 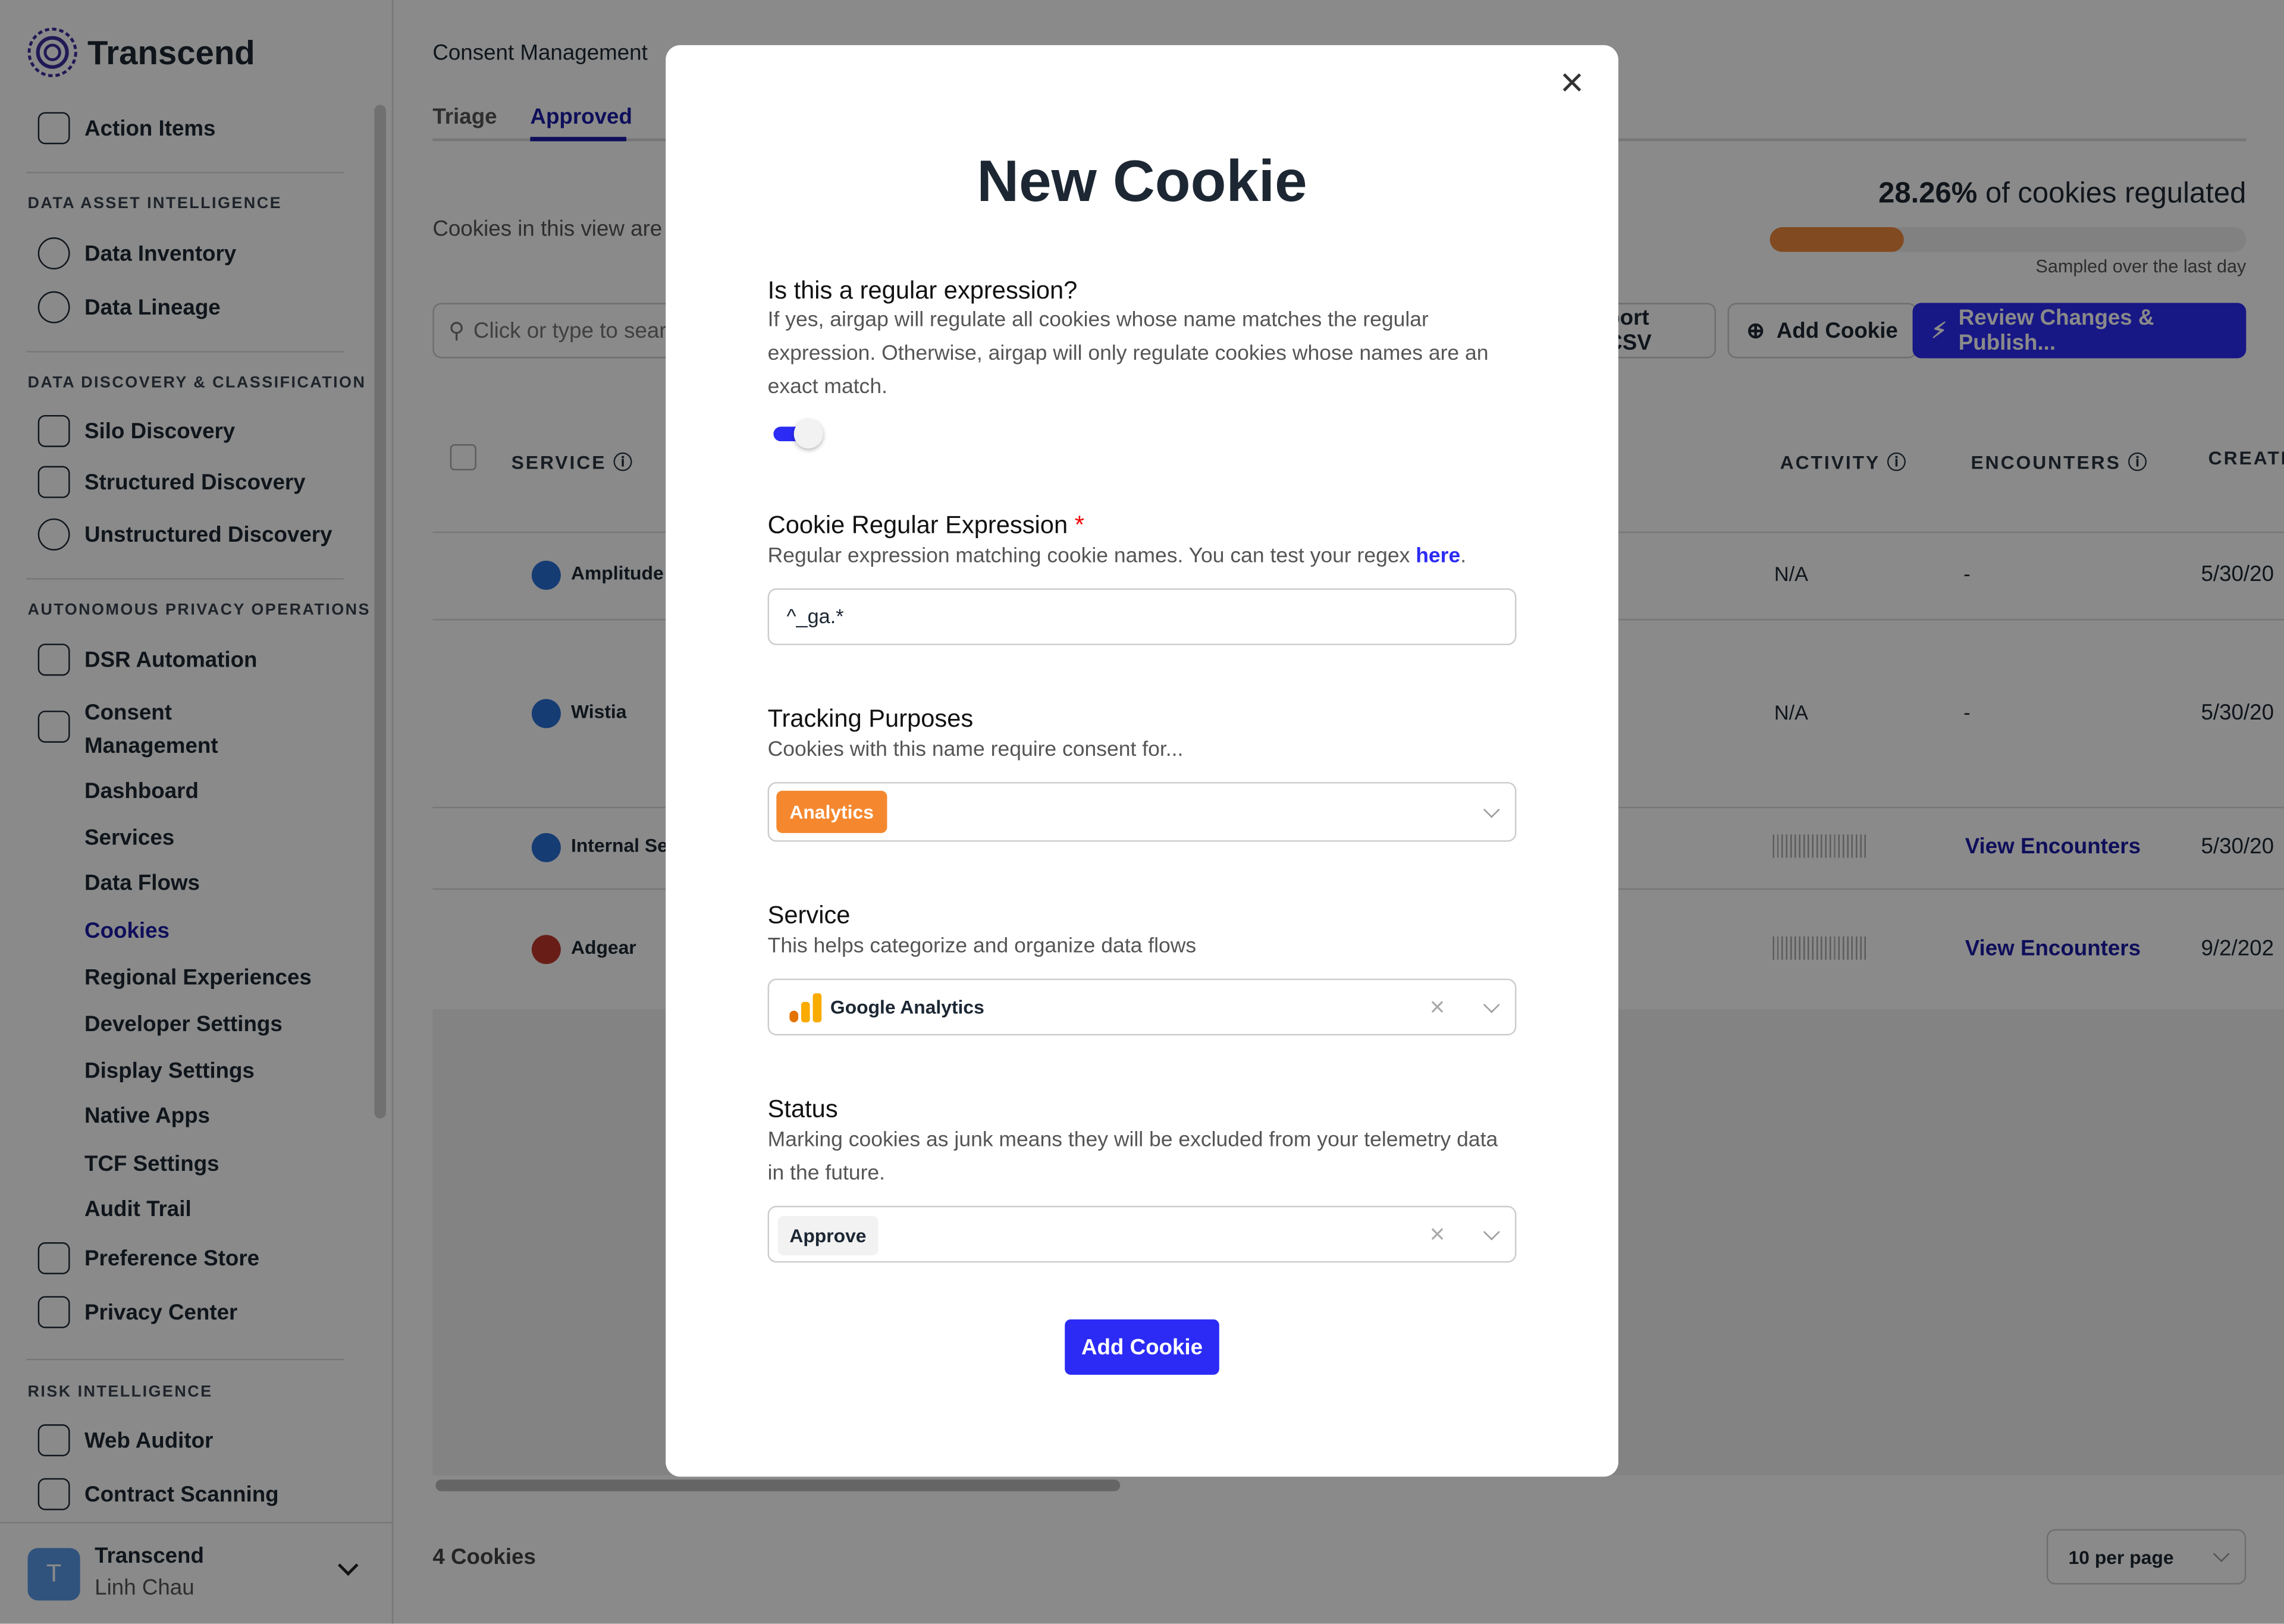 What do you see at coordinates (1438, 556) in the screenshot?
I see `regex-tester-link: here` at bounding box center [1438, 556].